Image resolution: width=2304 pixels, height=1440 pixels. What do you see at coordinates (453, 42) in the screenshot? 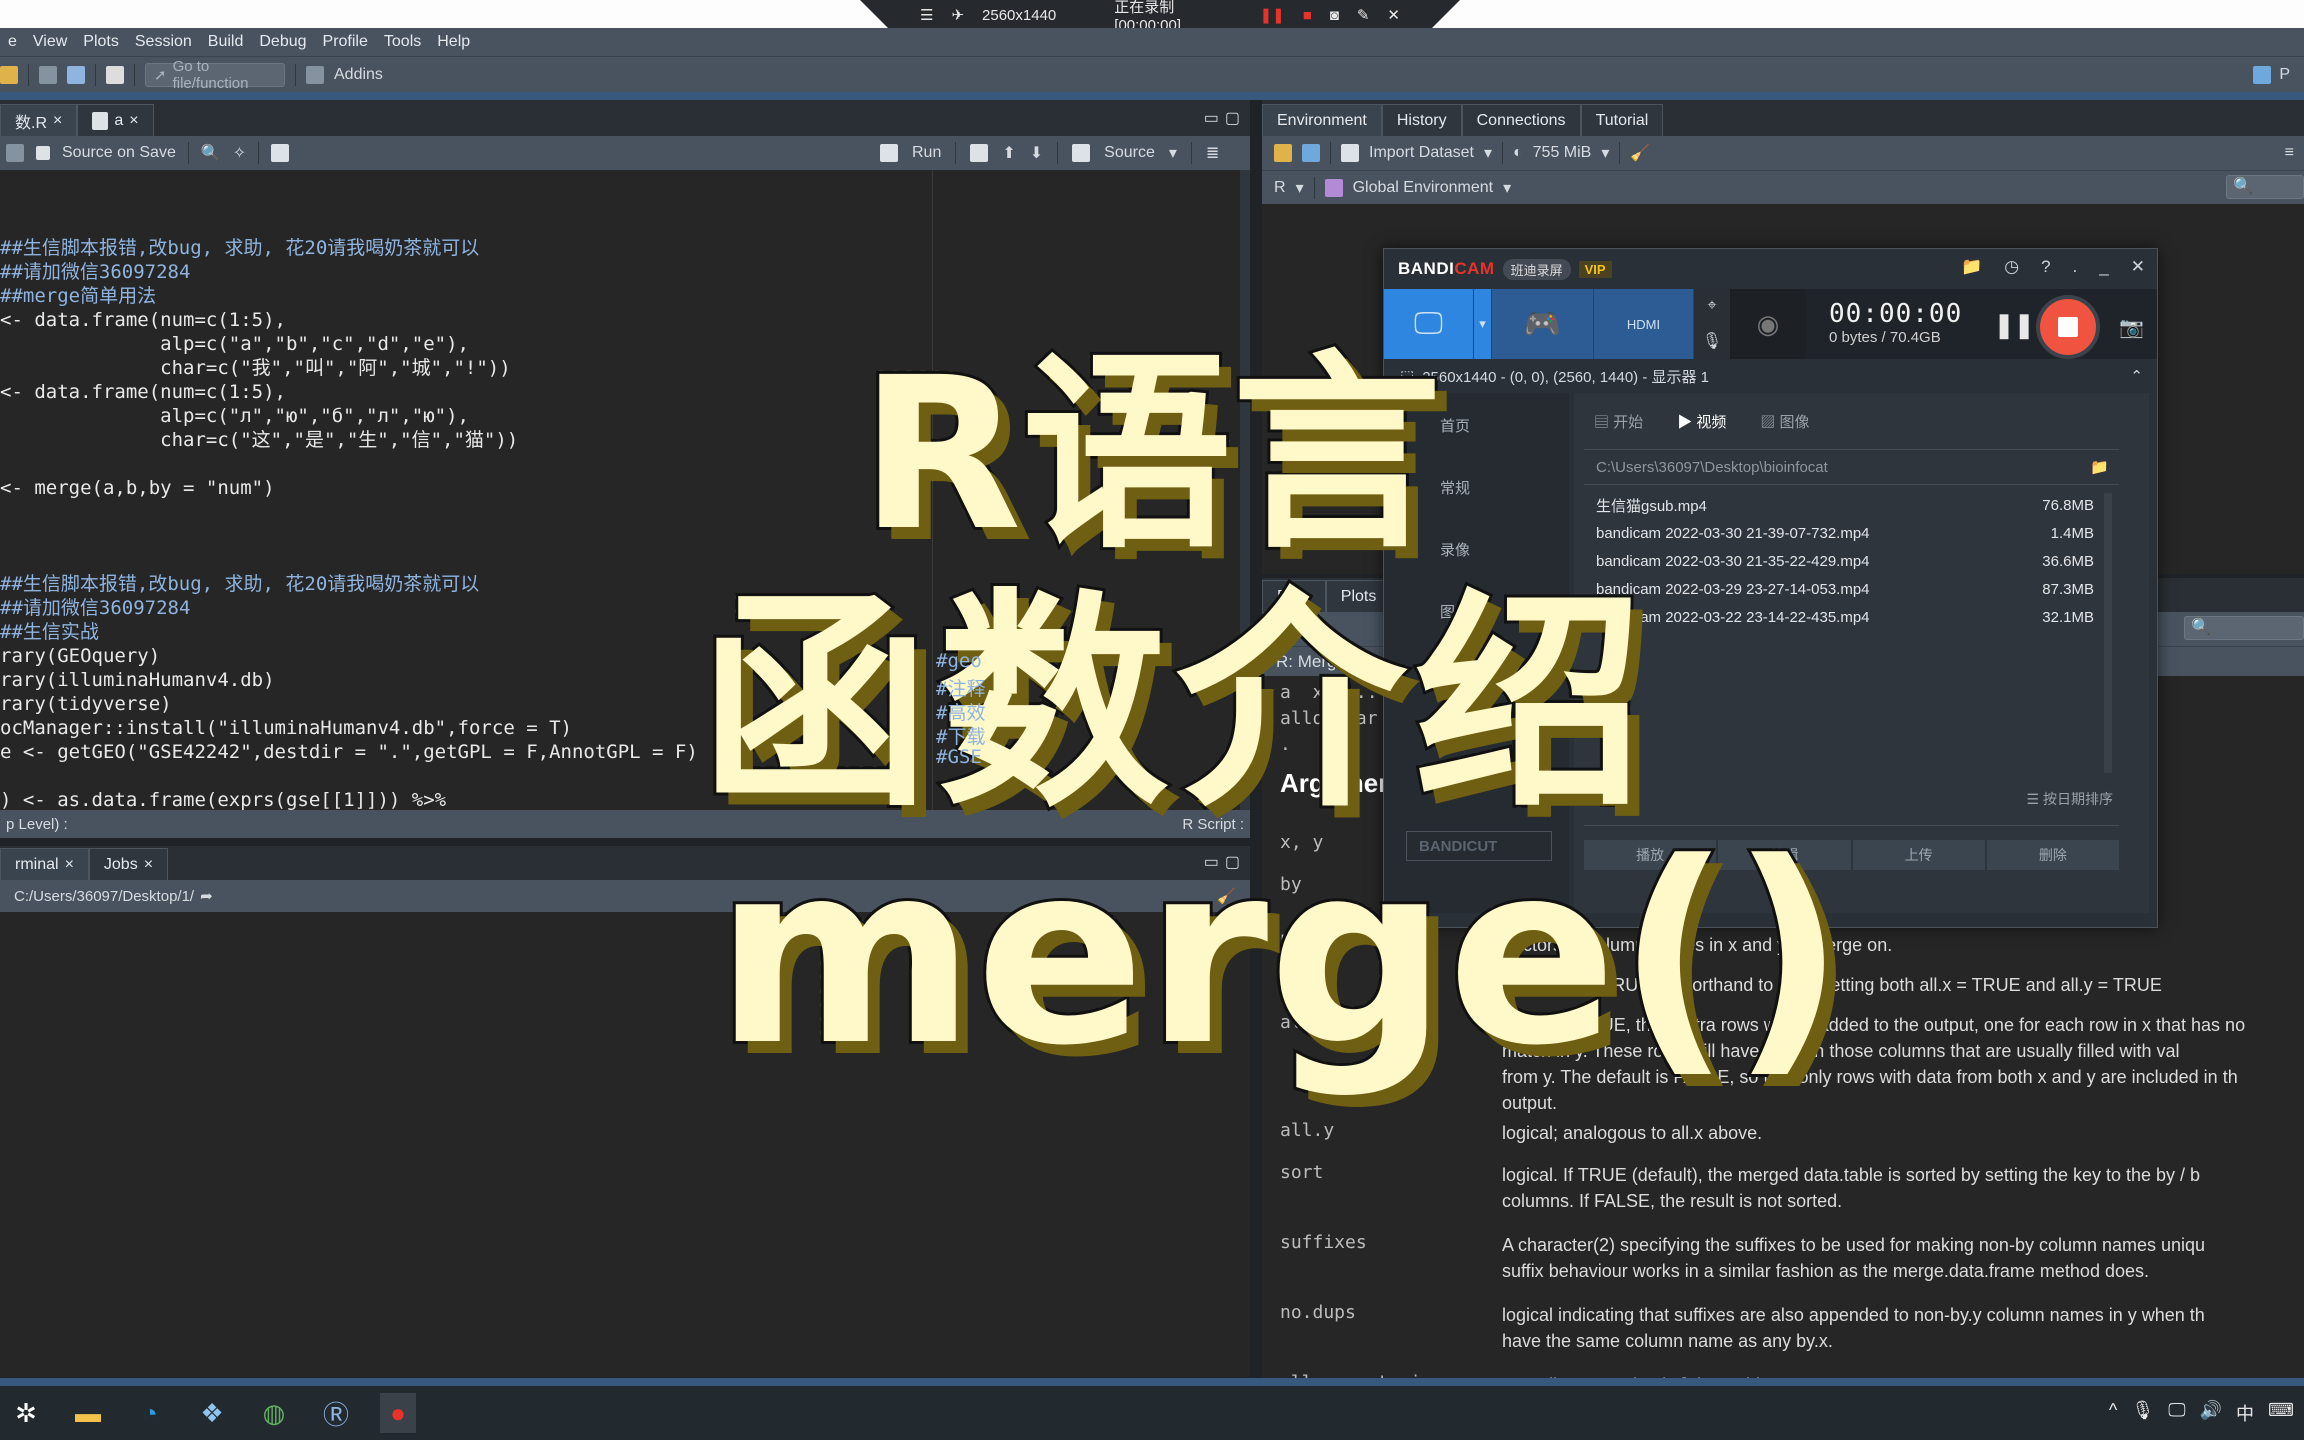
I see `menu-help: Help` at bounding box center [453, 42].